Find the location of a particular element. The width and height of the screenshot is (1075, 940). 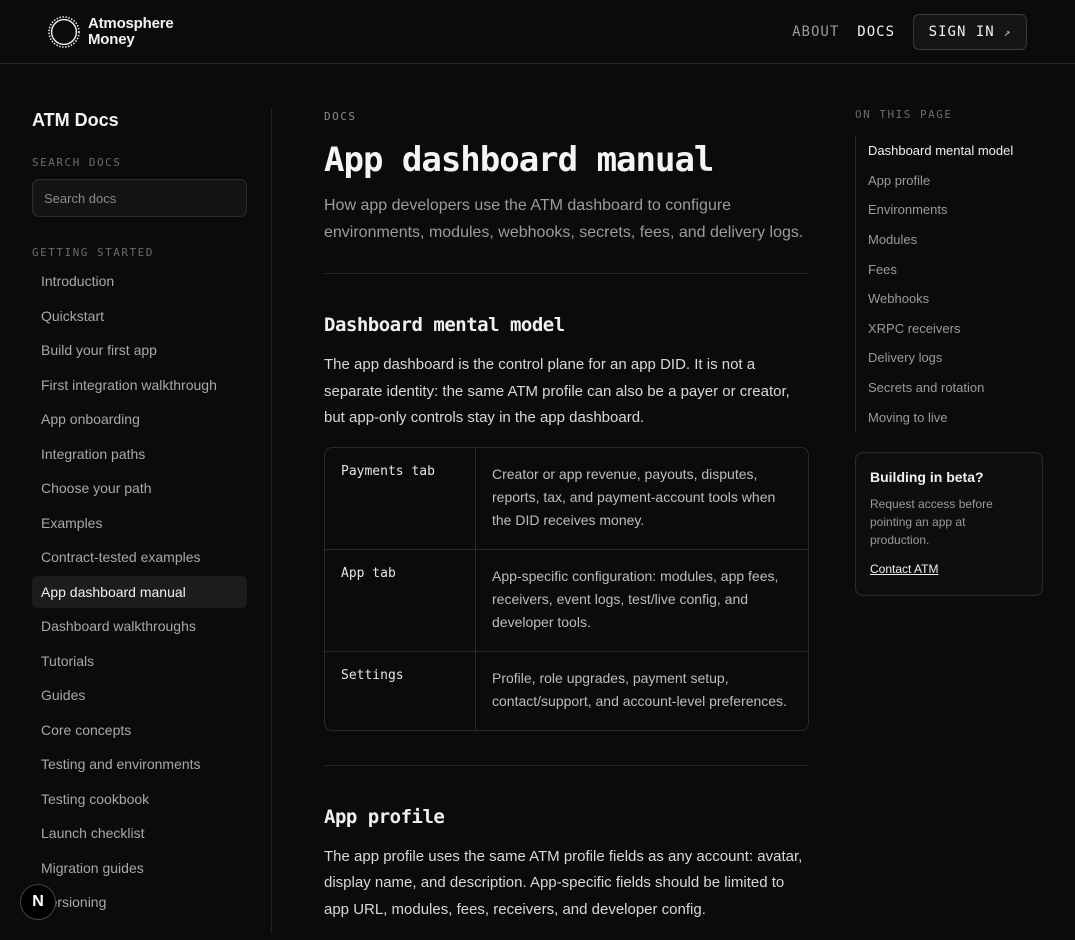

brand-name-line2: Money is located at coordinates (111, 39).